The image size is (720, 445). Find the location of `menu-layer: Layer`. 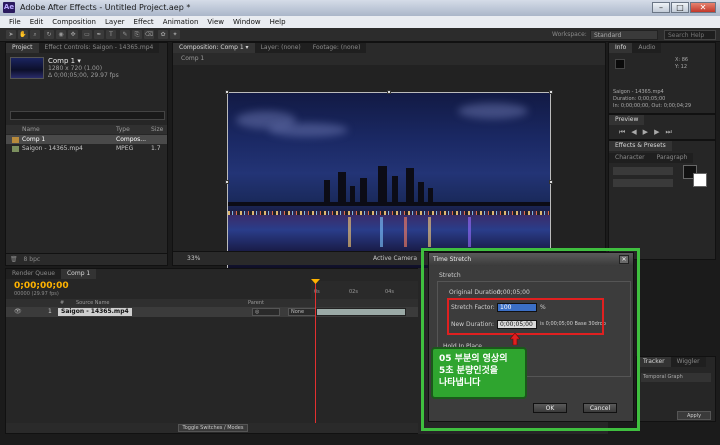

menu-layer: Layer is located at coordinates (115, 22).